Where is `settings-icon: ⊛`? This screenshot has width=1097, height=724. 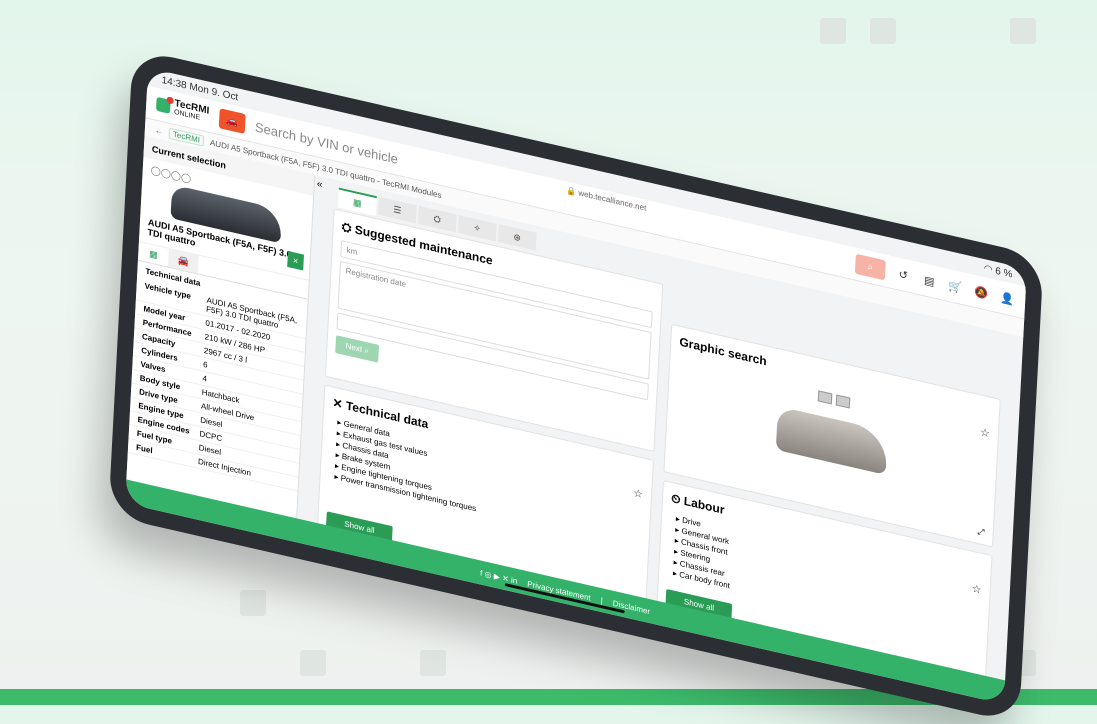 settings-icon: ⊛ is located at coordinates (517, 237).